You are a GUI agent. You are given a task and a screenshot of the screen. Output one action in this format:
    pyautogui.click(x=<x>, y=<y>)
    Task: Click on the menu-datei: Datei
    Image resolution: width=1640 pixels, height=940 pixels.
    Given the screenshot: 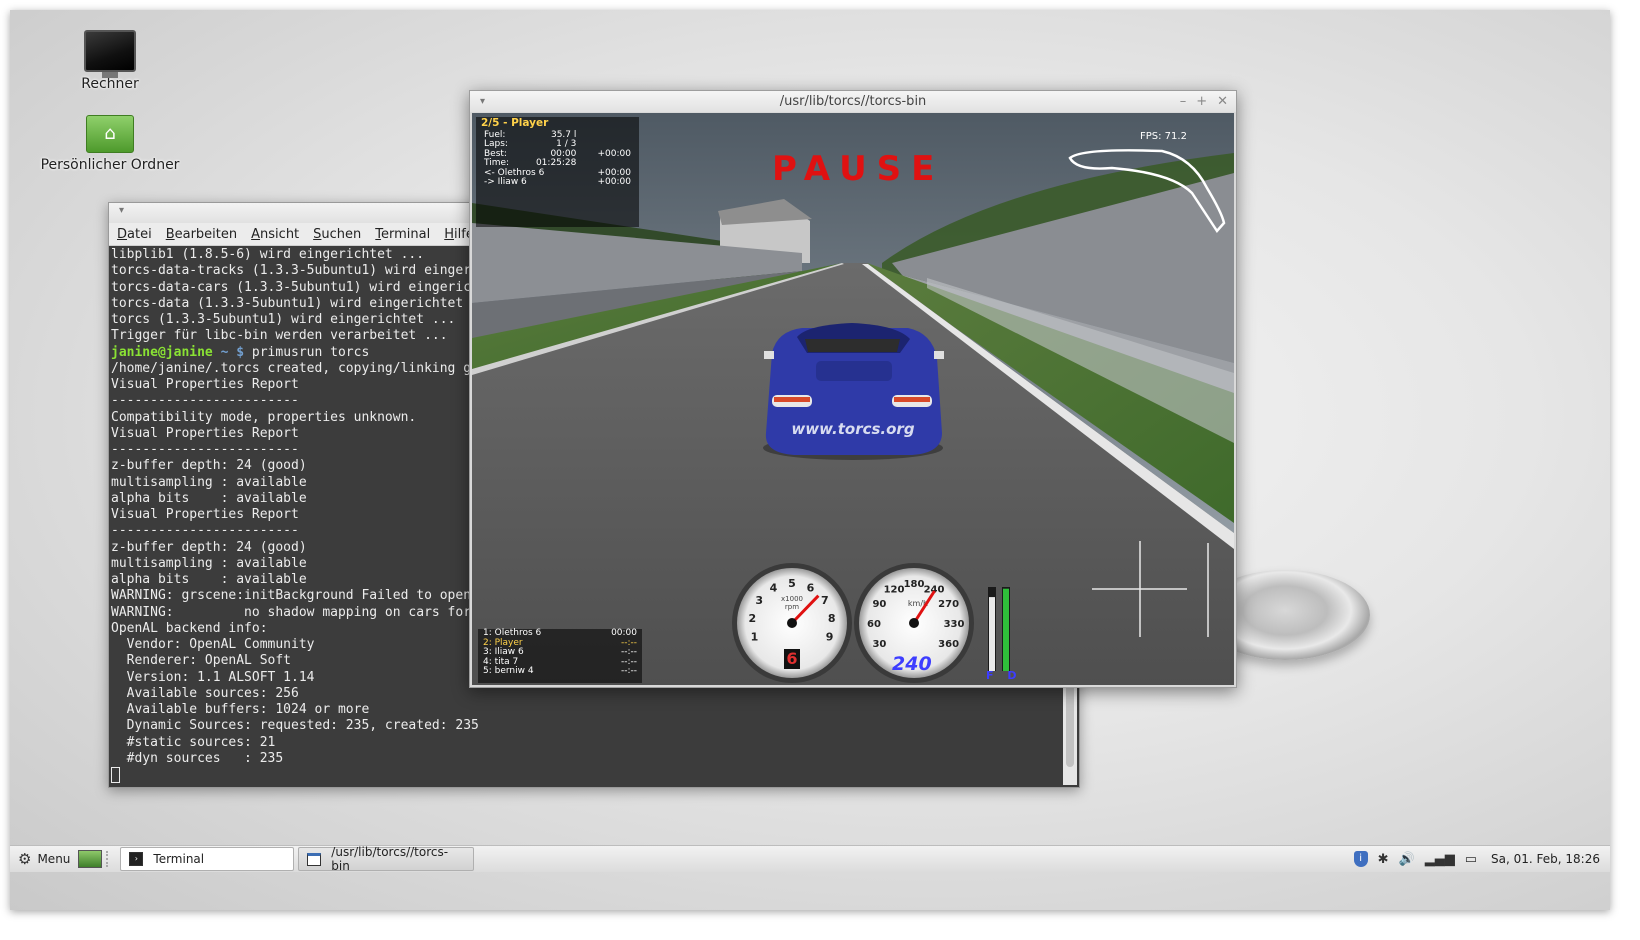 What is the action you would take?
    pyautogui.click(x=134, y=234)
    